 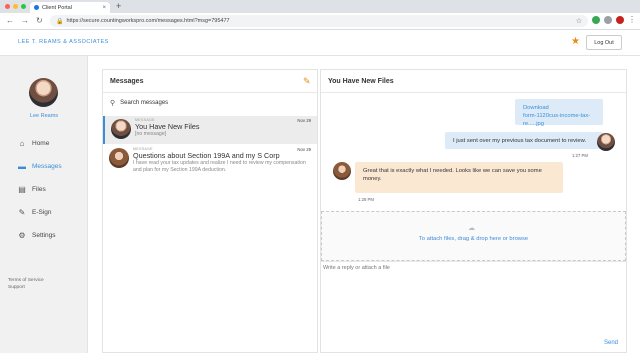 What do you see at coordinates (144, 103) in the screenshot?
I see `search-input: Search messages` at bounding box center [144, 103].